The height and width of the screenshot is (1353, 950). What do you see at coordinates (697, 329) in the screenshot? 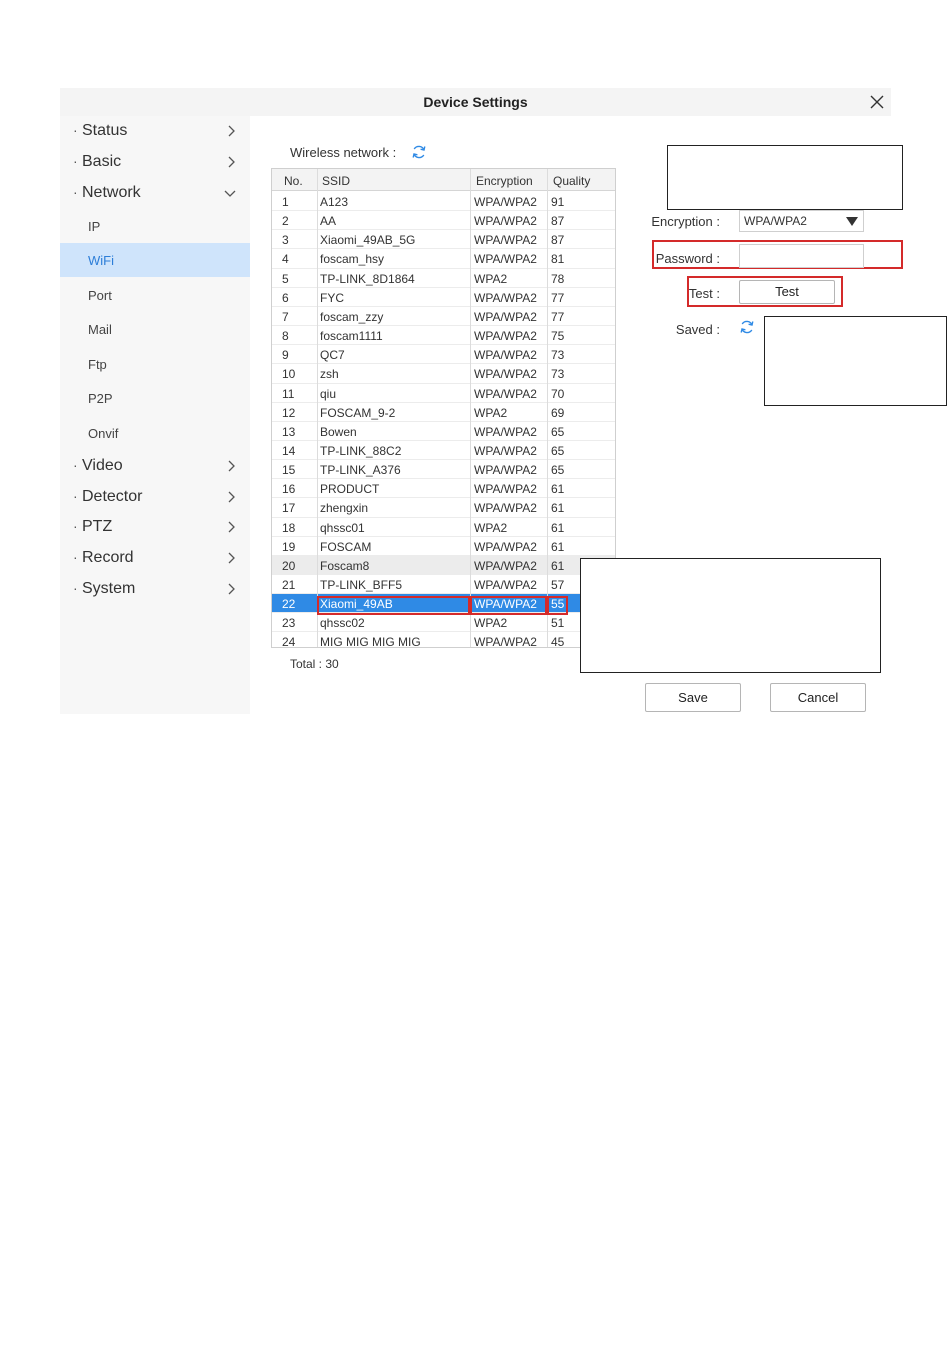
I see `saved-label: Saved :` at bounding box center [697, 329].